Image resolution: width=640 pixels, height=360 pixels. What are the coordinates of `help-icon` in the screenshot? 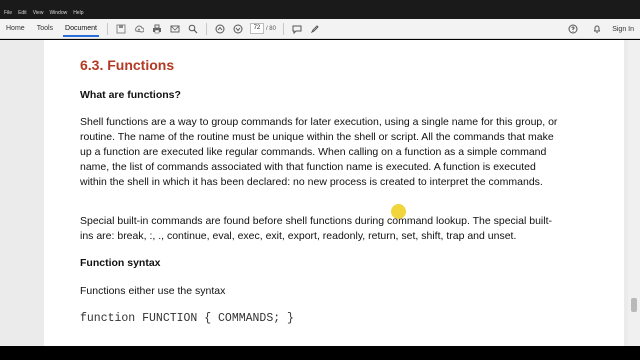 It's located at (573, 29).